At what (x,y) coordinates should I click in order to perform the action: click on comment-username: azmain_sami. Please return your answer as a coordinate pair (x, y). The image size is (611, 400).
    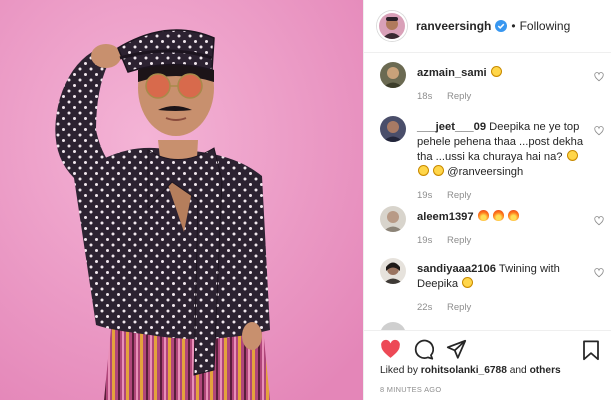
    Looking at the image, I should click on (452, 73).